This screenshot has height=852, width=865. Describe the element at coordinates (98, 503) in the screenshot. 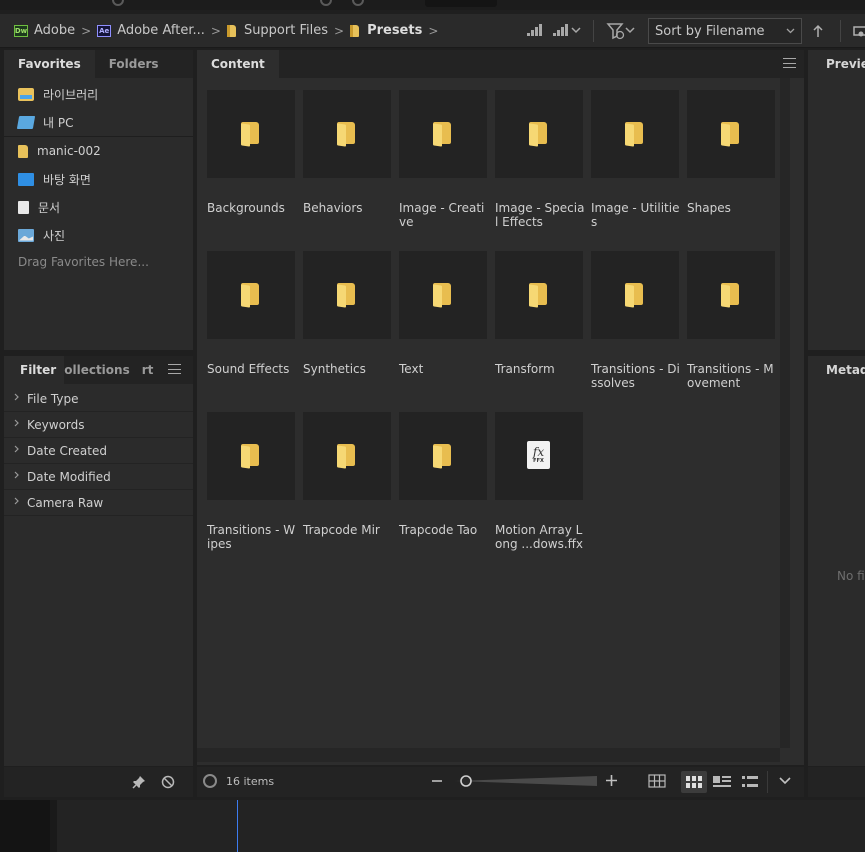

I see `filter-item-camera-raw: Camera Raw` at that location.